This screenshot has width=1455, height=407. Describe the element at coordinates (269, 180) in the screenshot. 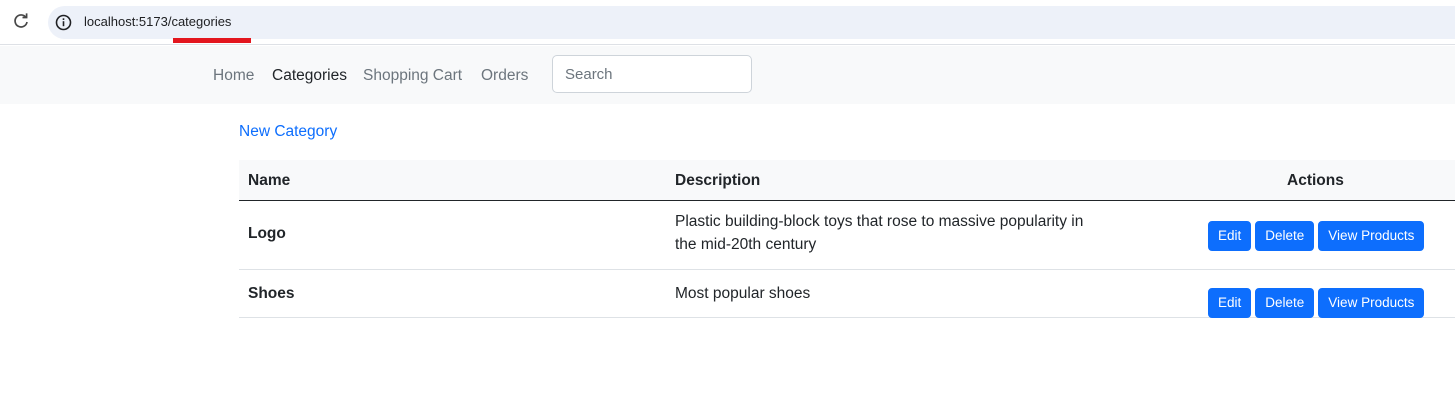

I see `column-header-name: Name` at that location.